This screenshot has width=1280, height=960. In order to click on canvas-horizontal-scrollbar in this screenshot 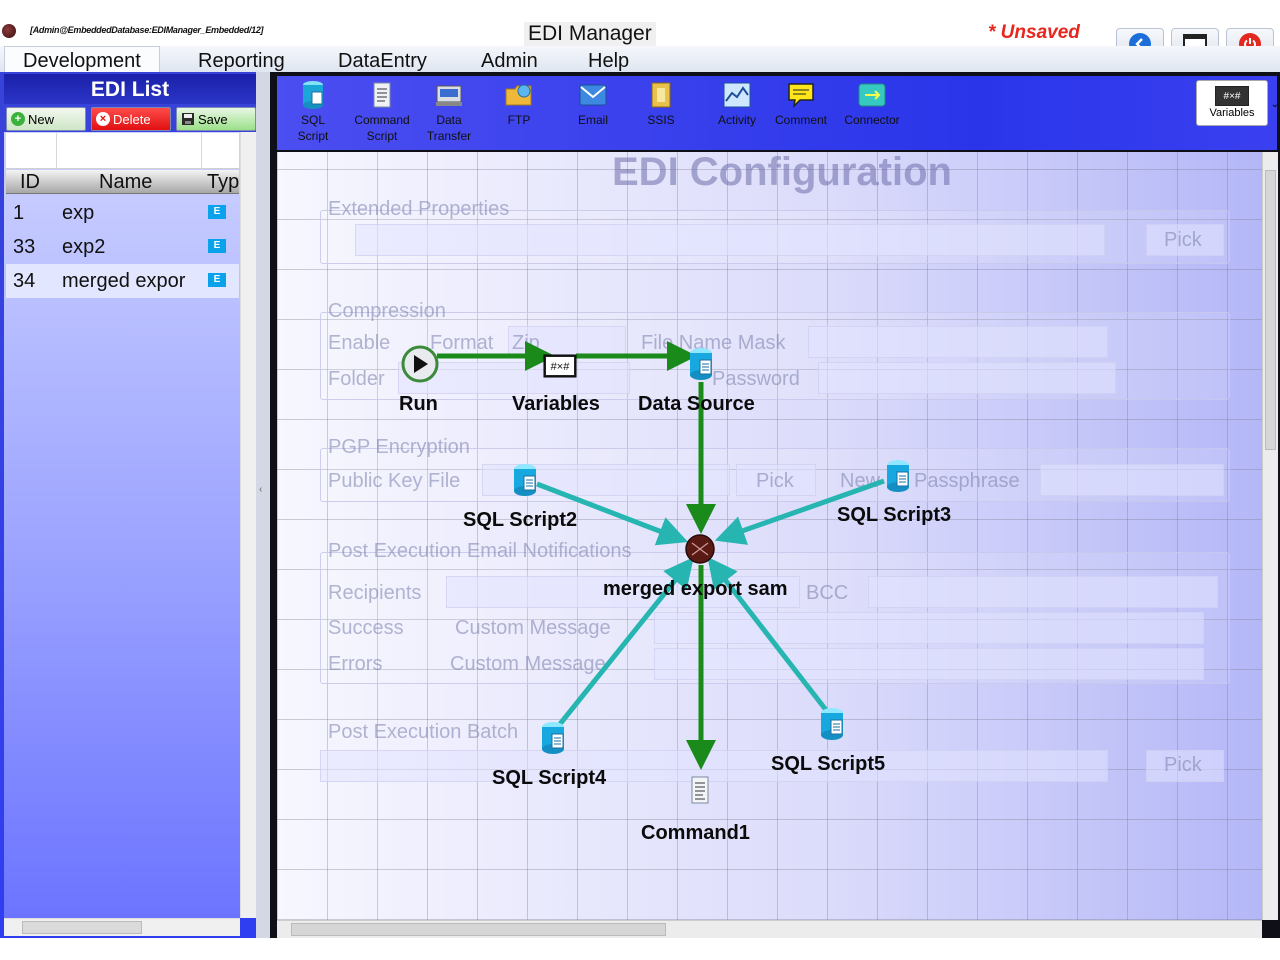, I will do `click(769, 929)`.